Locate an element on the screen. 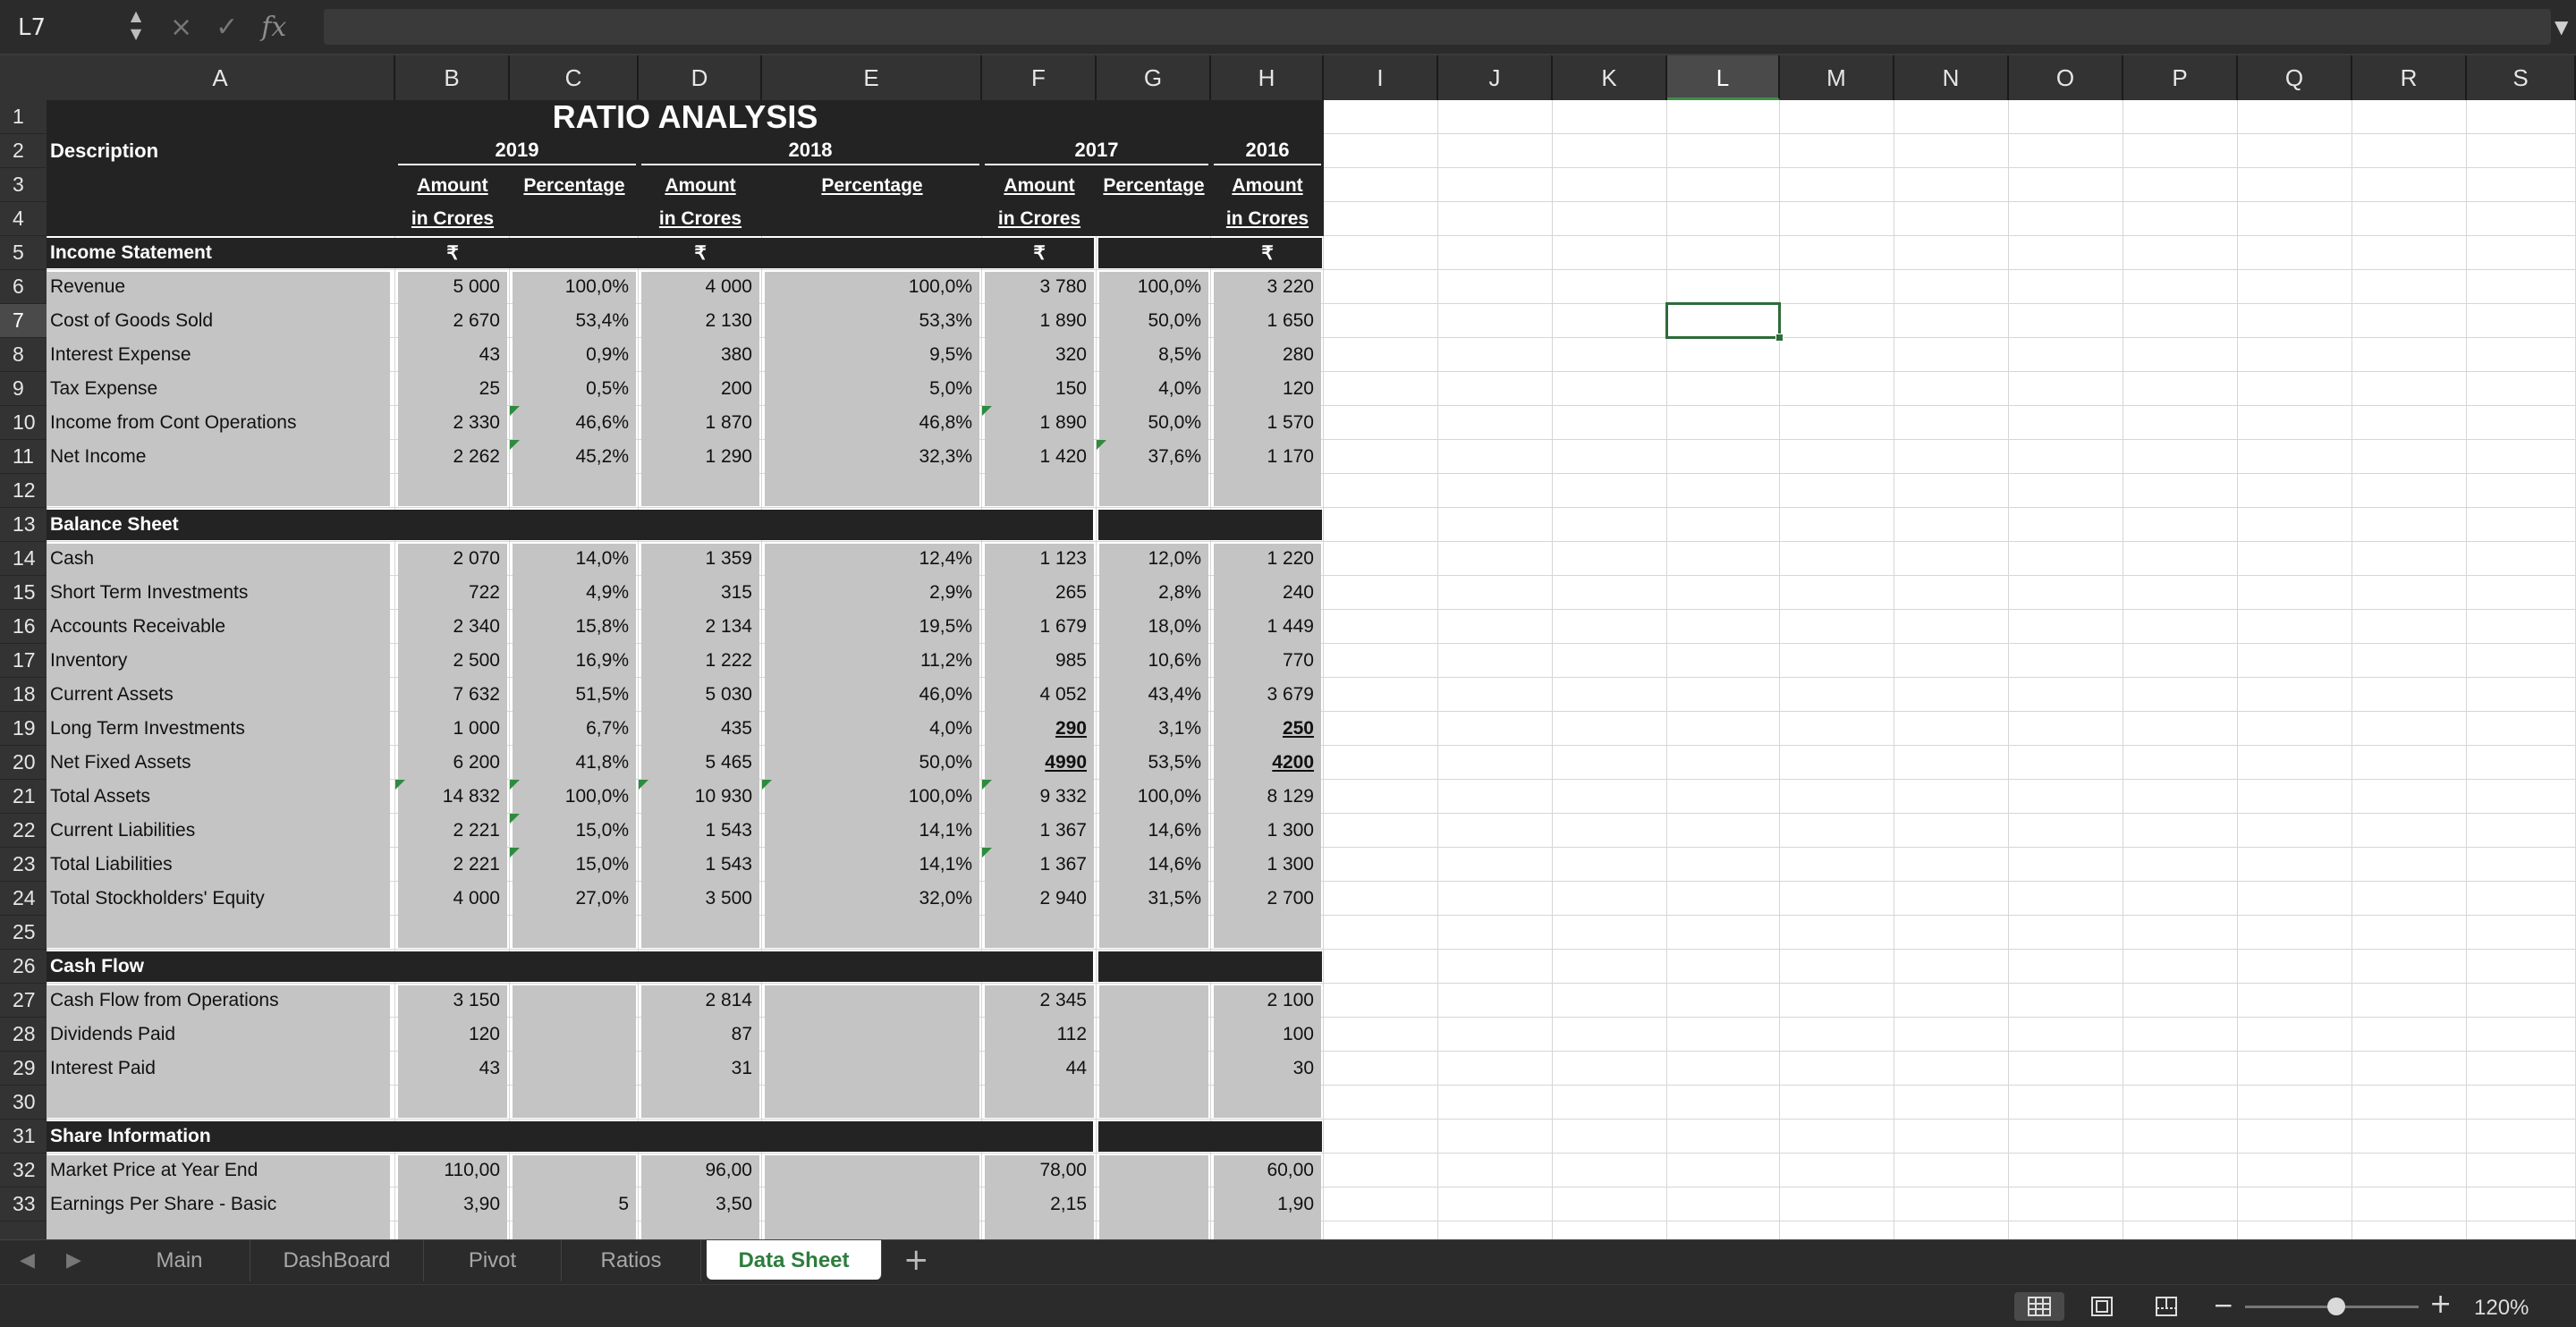 This screenshot has width=2576, height=1327. zoom-slider-thumb is located at coordinates (2336, 1306).